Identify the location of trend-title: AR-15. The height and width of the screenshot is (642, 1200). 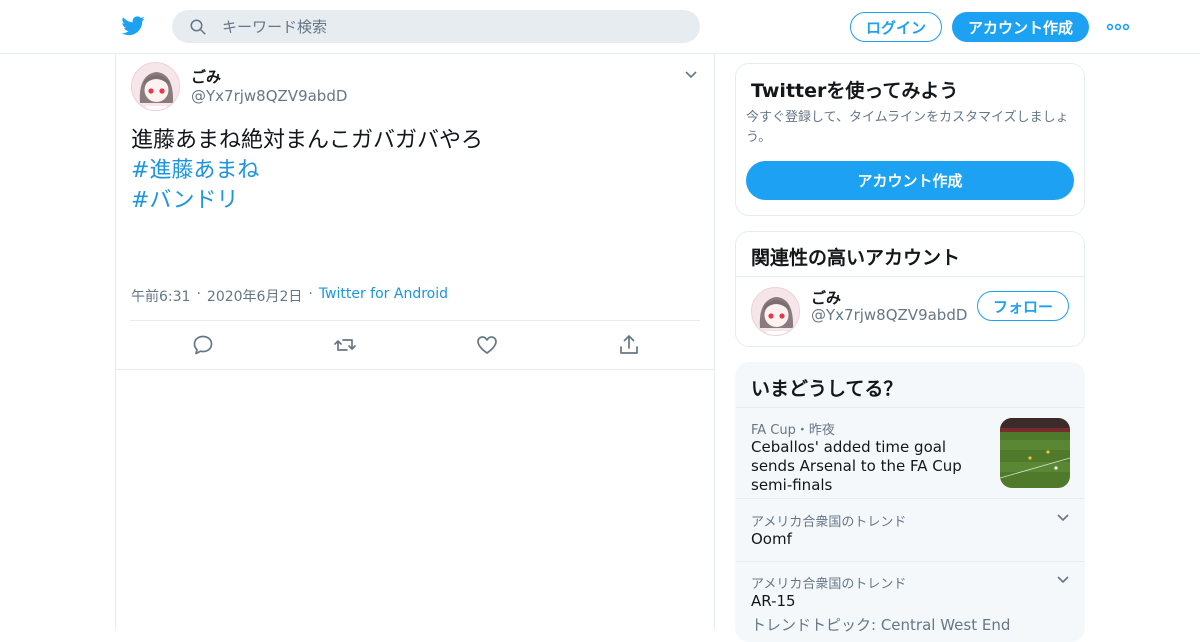
(773, 601).